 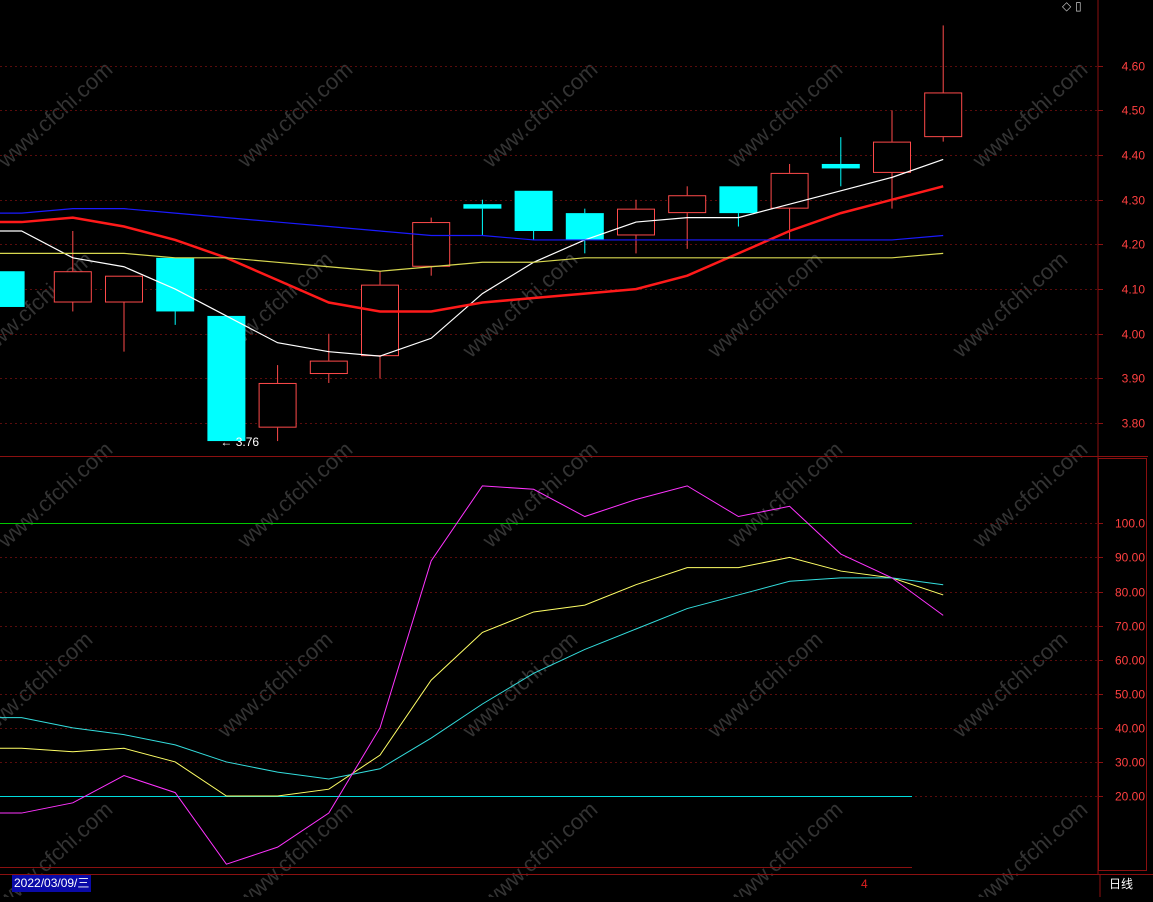 What do you see at coordinates (52, 883) in the screenshot?
I see `date-label: 2022/03/09/三` at bounding box center [52, 883].